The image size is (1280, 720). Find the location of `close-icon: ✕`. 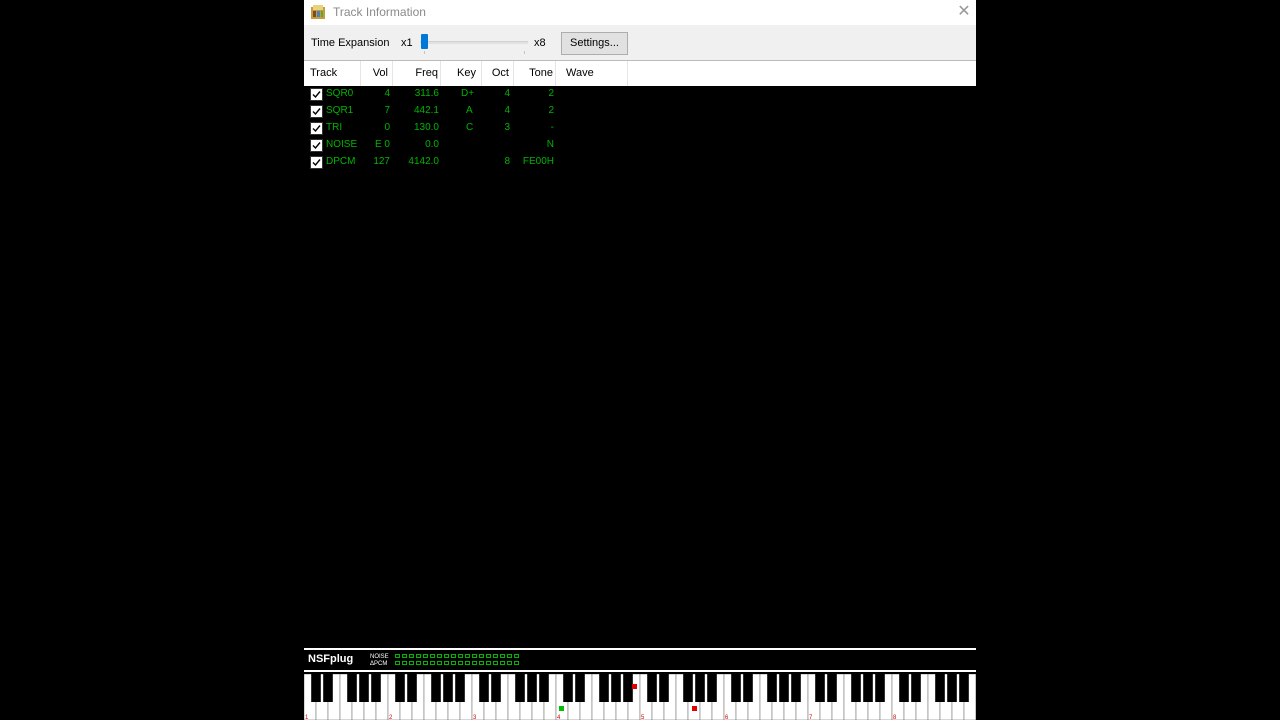

close-icon: ✕ is located at coordinates (964, 12).